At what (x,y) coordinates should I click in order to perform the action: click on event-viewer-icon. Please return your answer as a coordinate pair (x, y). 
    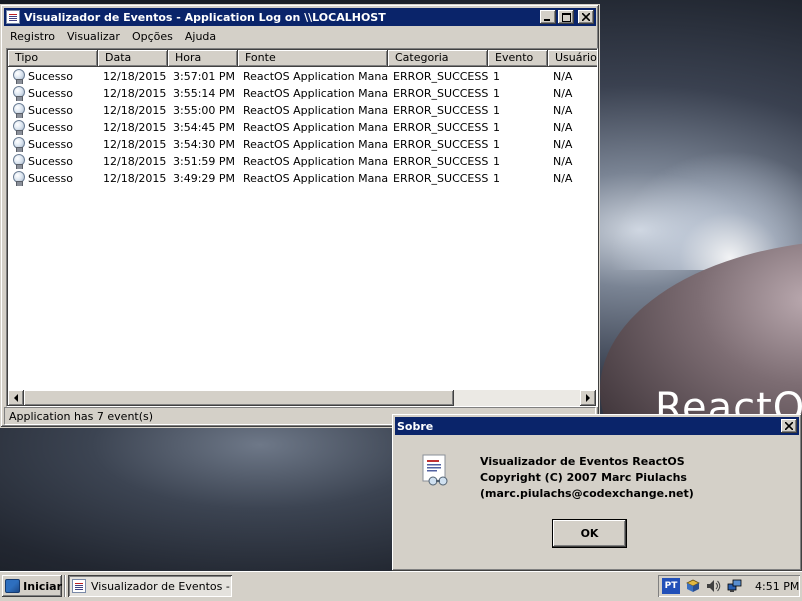
    Looking at the image, I should click on (435, 470).